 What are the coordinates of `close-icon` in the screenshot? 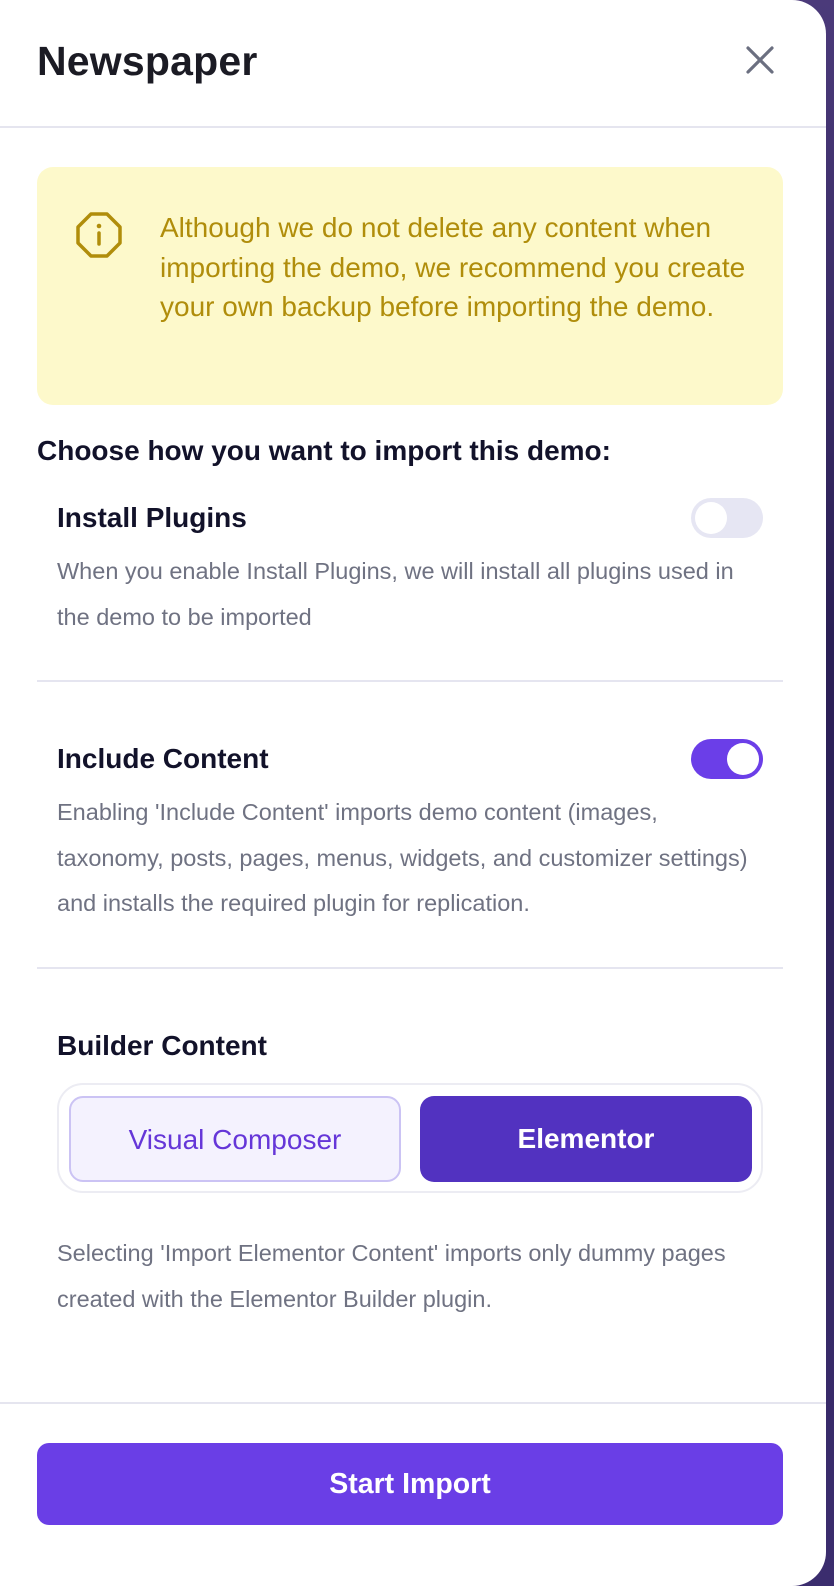 It's located at (760, 60).